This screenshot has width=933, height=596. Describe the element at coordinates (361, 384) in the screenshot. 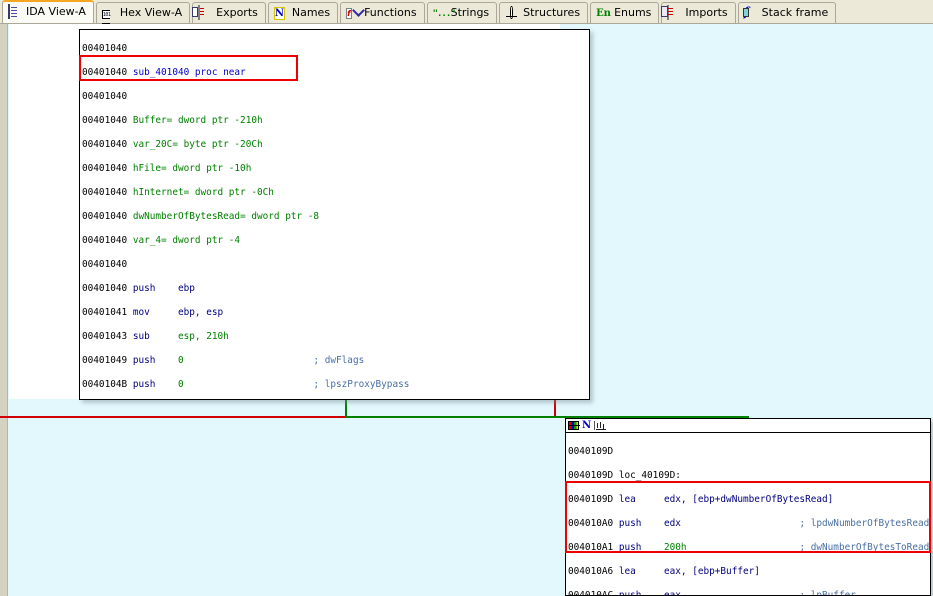

I see `comment: ; lpszProxyBypass` at that location.